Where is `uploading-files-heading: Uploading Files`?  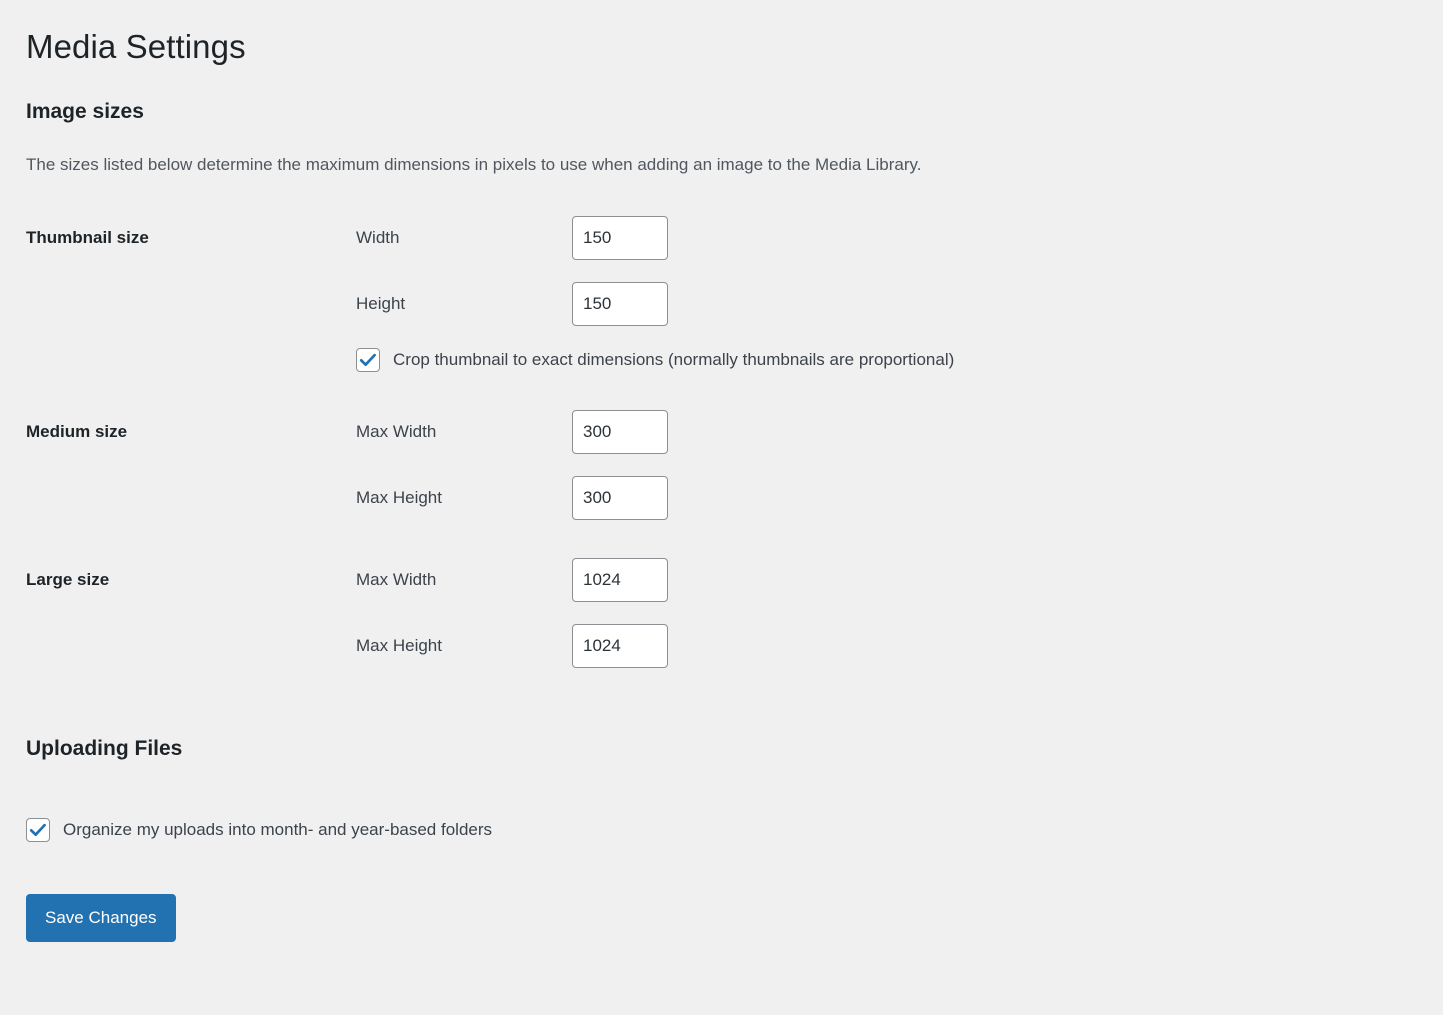
uploading-files-heading: Uploading Files is located at coordinates (104, 748).